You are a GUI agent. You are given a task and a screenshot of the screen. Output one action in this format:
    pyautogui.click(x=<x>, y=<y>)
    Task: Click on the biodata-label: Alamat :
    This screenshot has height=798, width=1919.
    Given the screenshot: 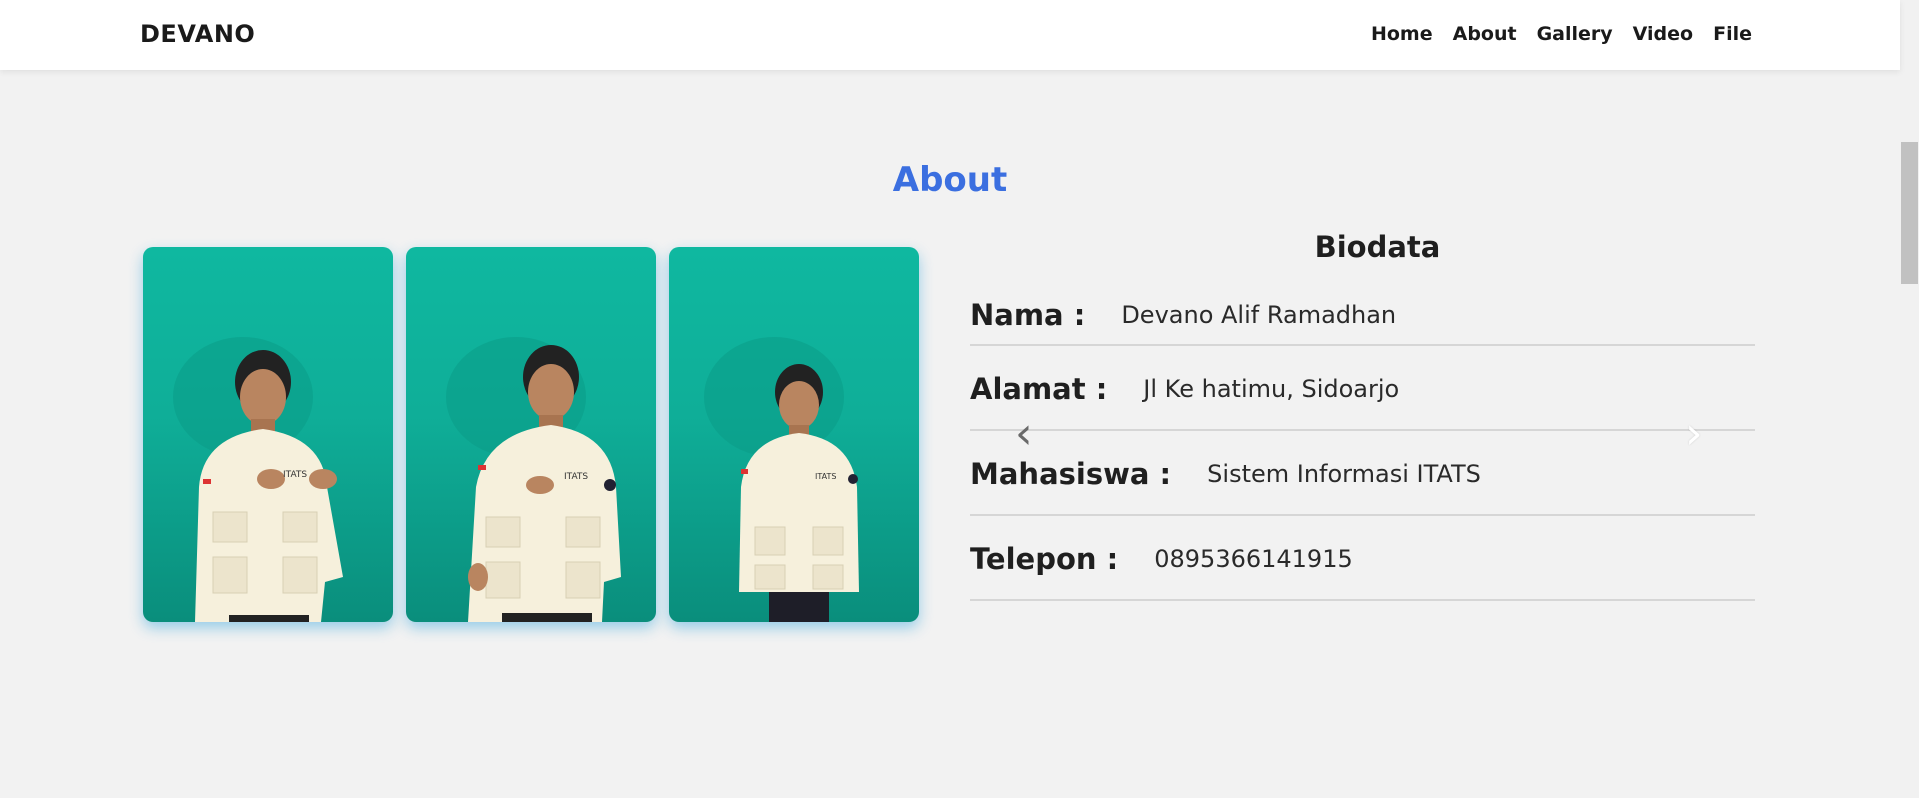 What is the action you would take?
    pyautogui.click(x=1039, y=388)
    